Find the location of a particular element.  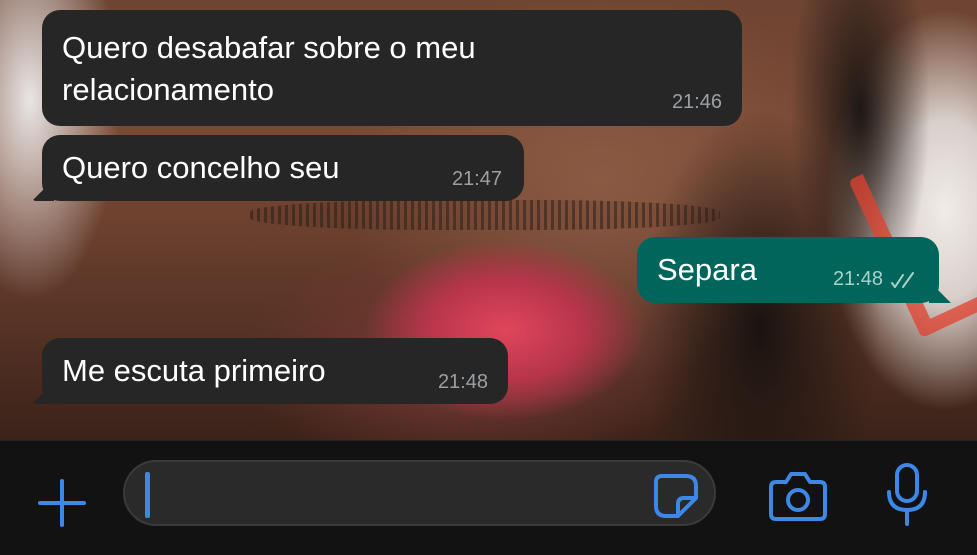

sticker-icon is located at coordinates (676, 496).